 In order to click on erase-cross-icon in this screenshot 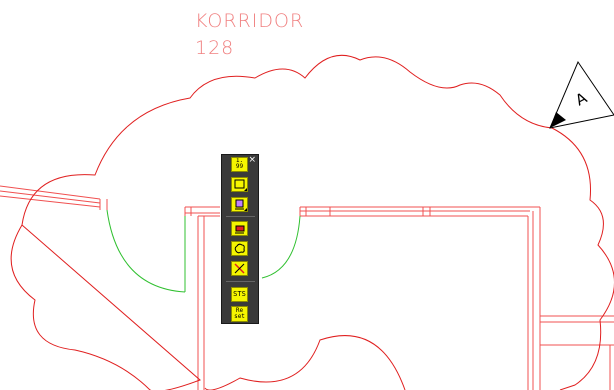, I will do `click(239, 268)`.